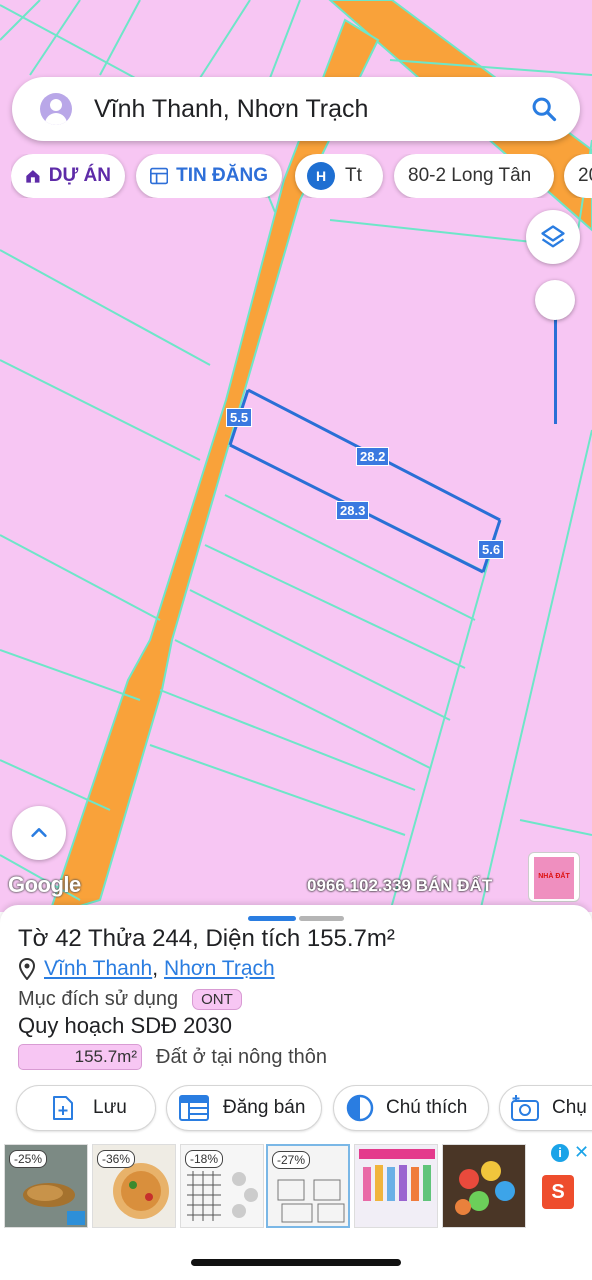 The height and width of the screenshot is (1280, 592). I want to click on ad-banner: -25% -36% -18% -27% i ✕ S, so click(296, 1189).